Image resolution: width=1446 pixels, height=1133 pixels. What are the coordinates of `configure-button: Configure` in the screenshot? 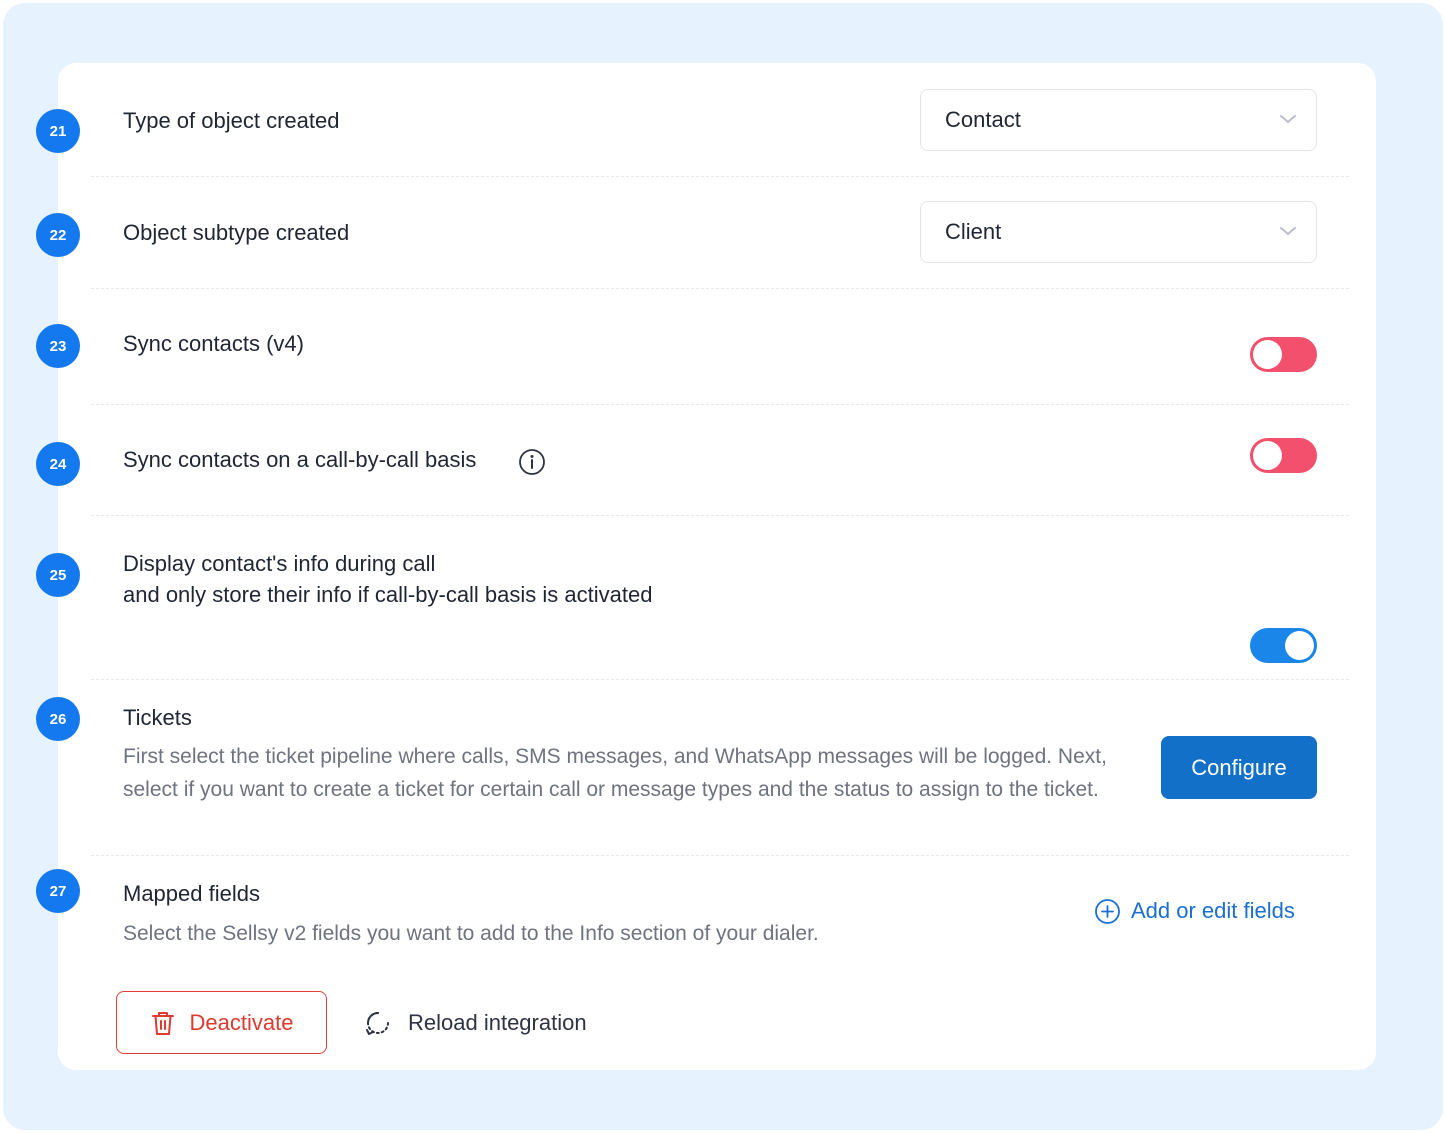 It's located at (1239, 767).